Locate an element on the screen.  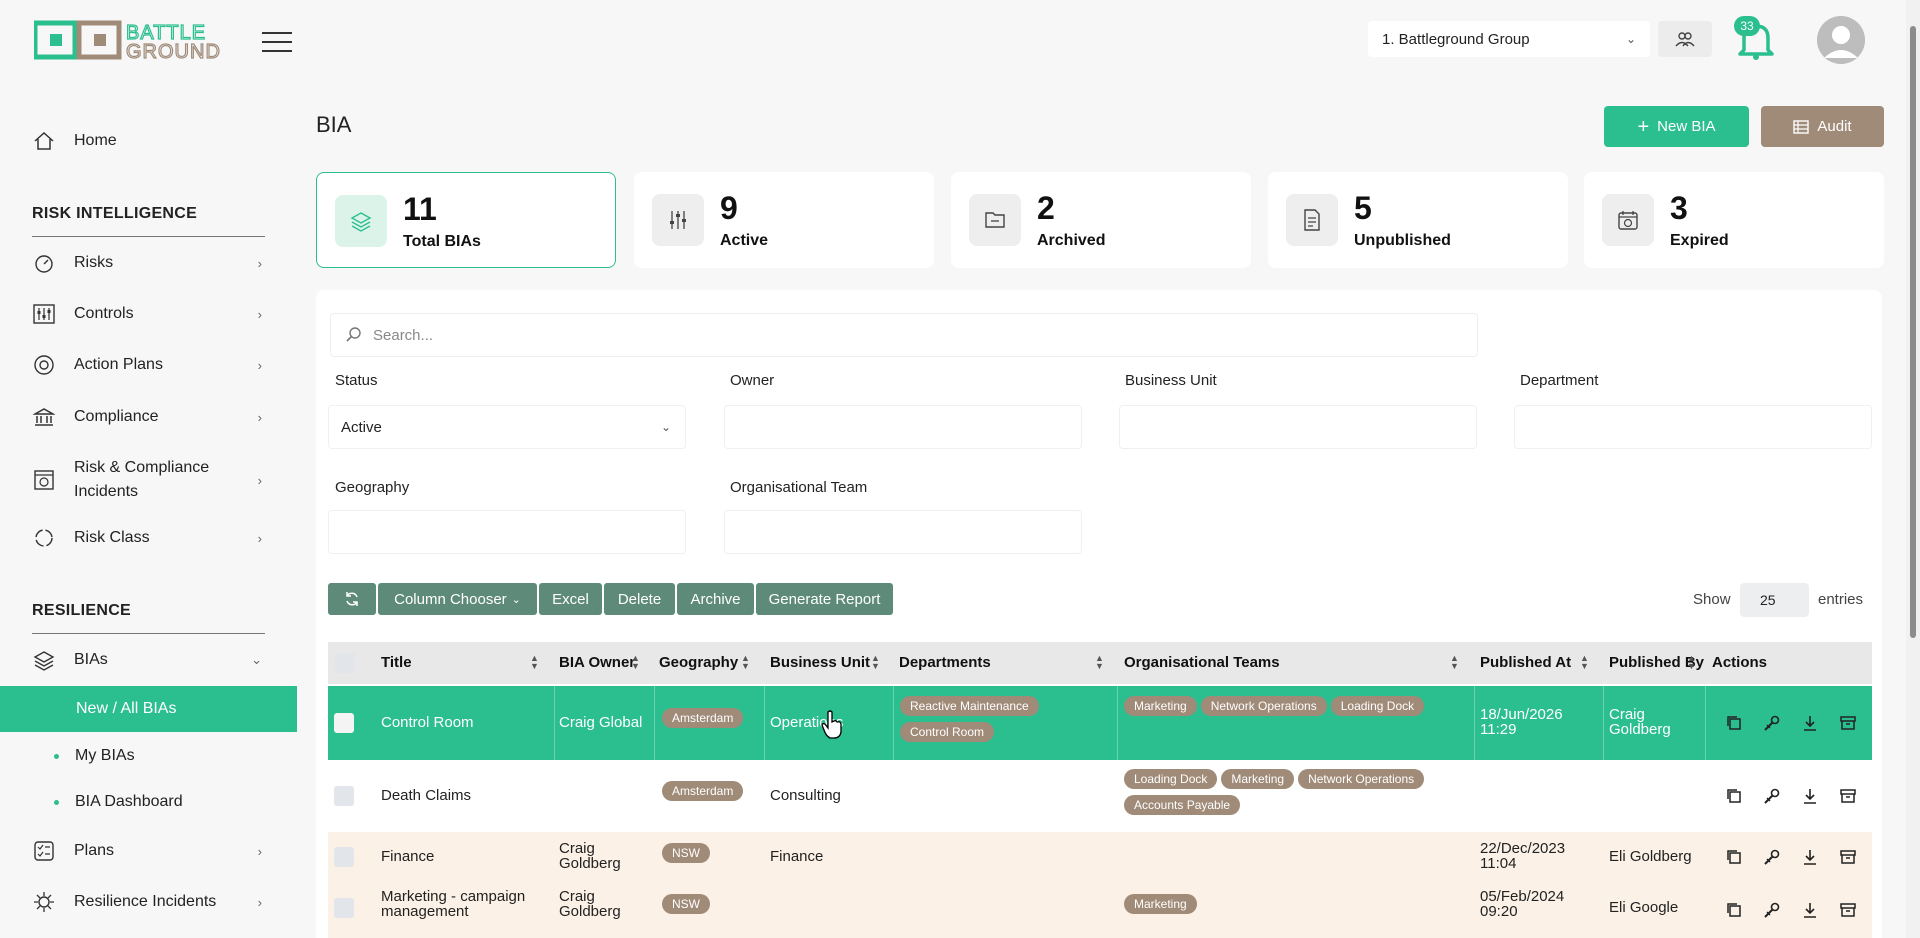
generate-report-button: Generate Report is located at coordinates (824, 599).